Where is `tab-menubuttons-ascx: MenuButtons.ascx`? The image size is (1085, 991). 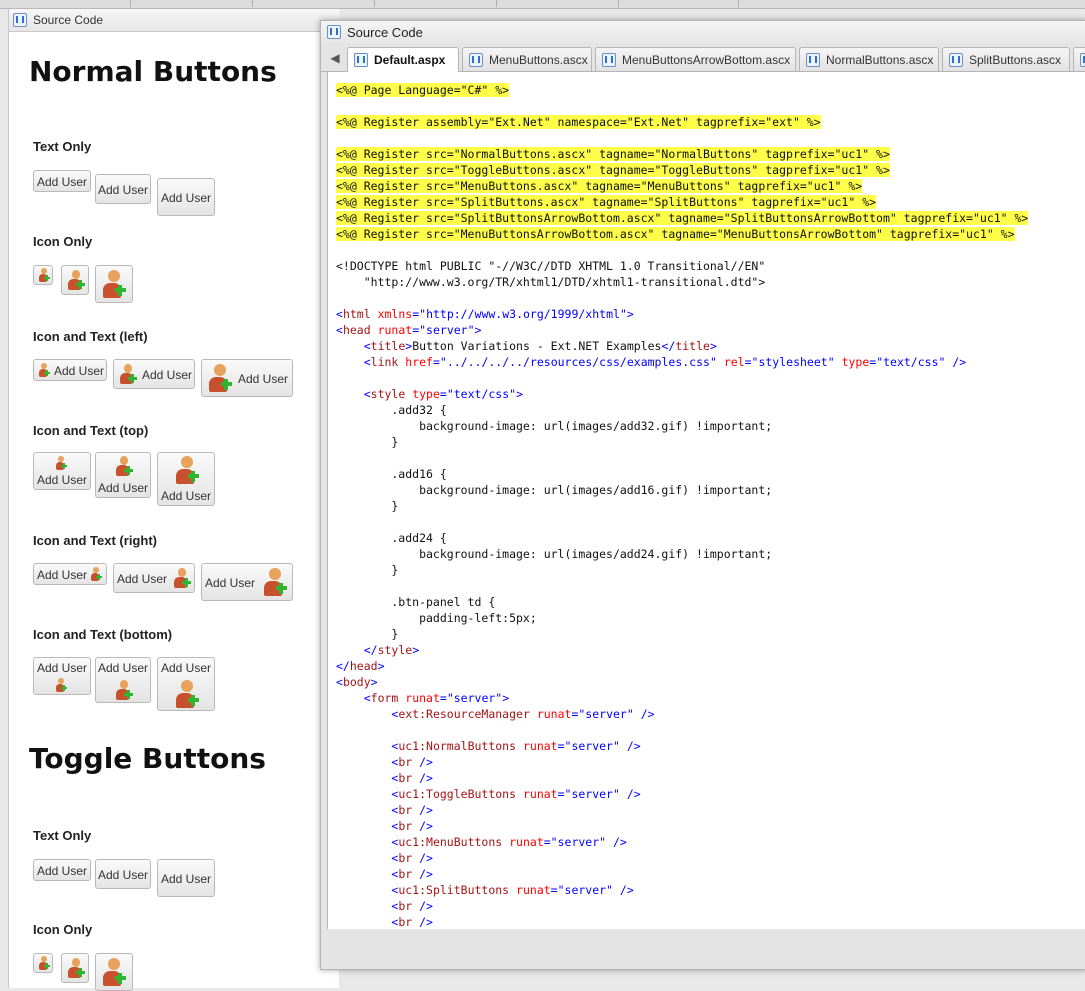 tab-menubuttons-ascx: MenuButtons.ascx is located at coordinates (527, 59).